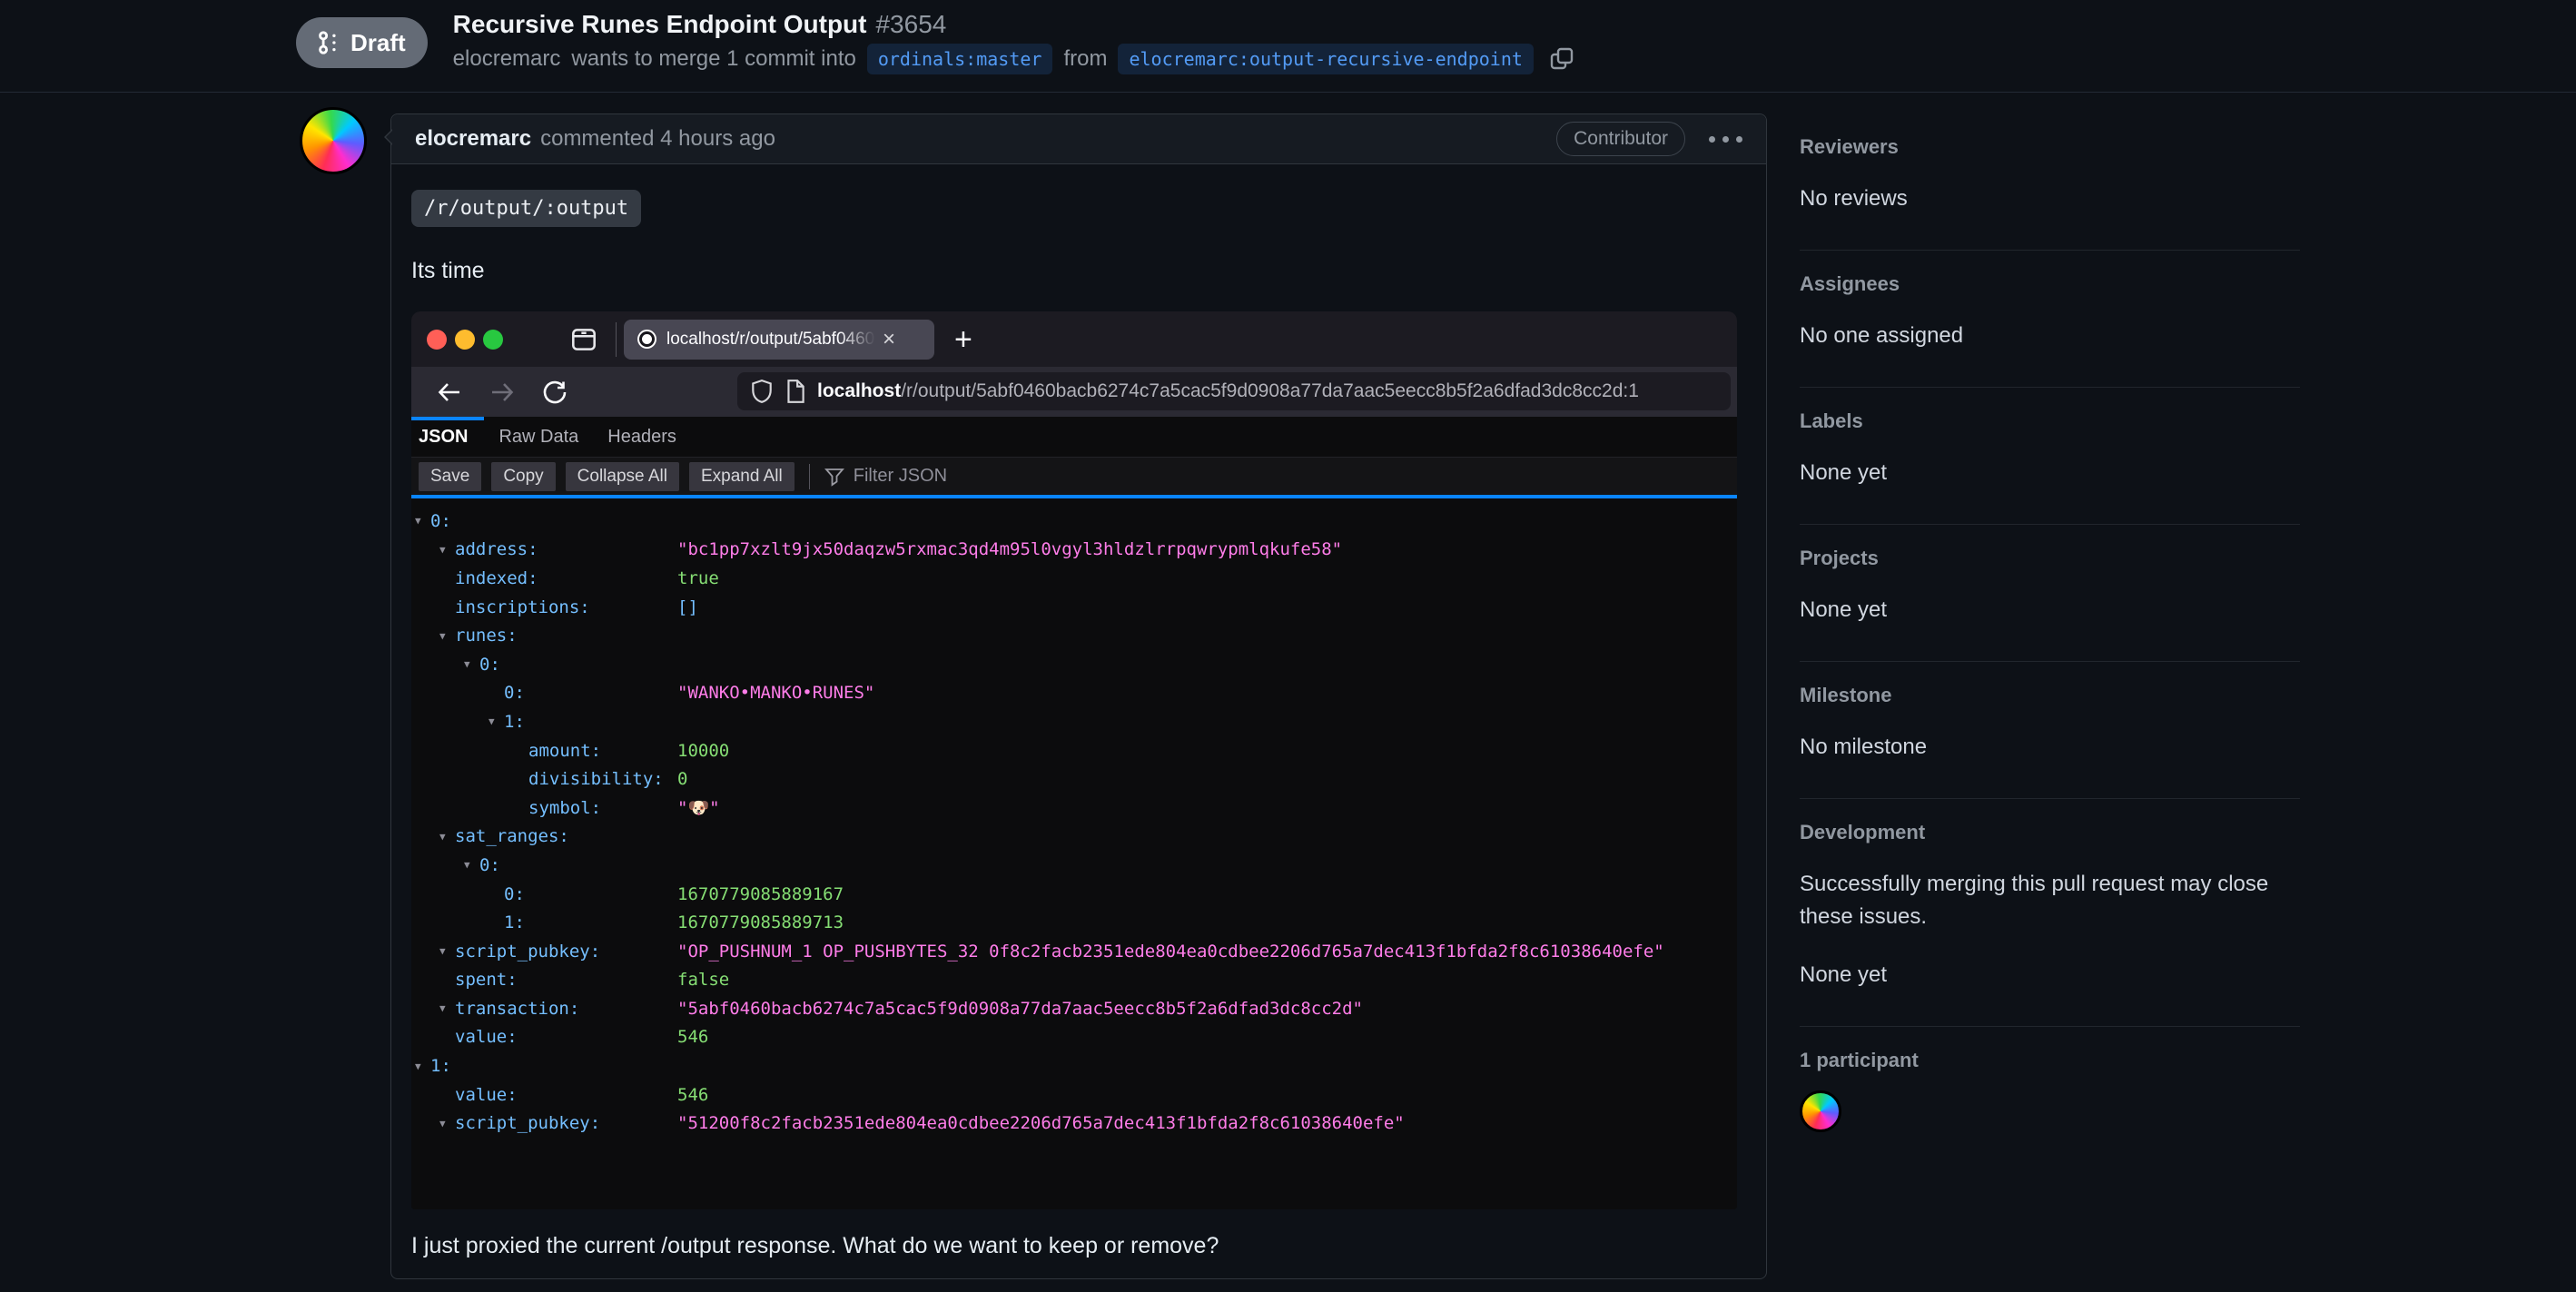 The image size is (2576, 1292). Describe the element at coordinates (963, 339) in the screenshot. I see `new-tab-icon: +` at that location.